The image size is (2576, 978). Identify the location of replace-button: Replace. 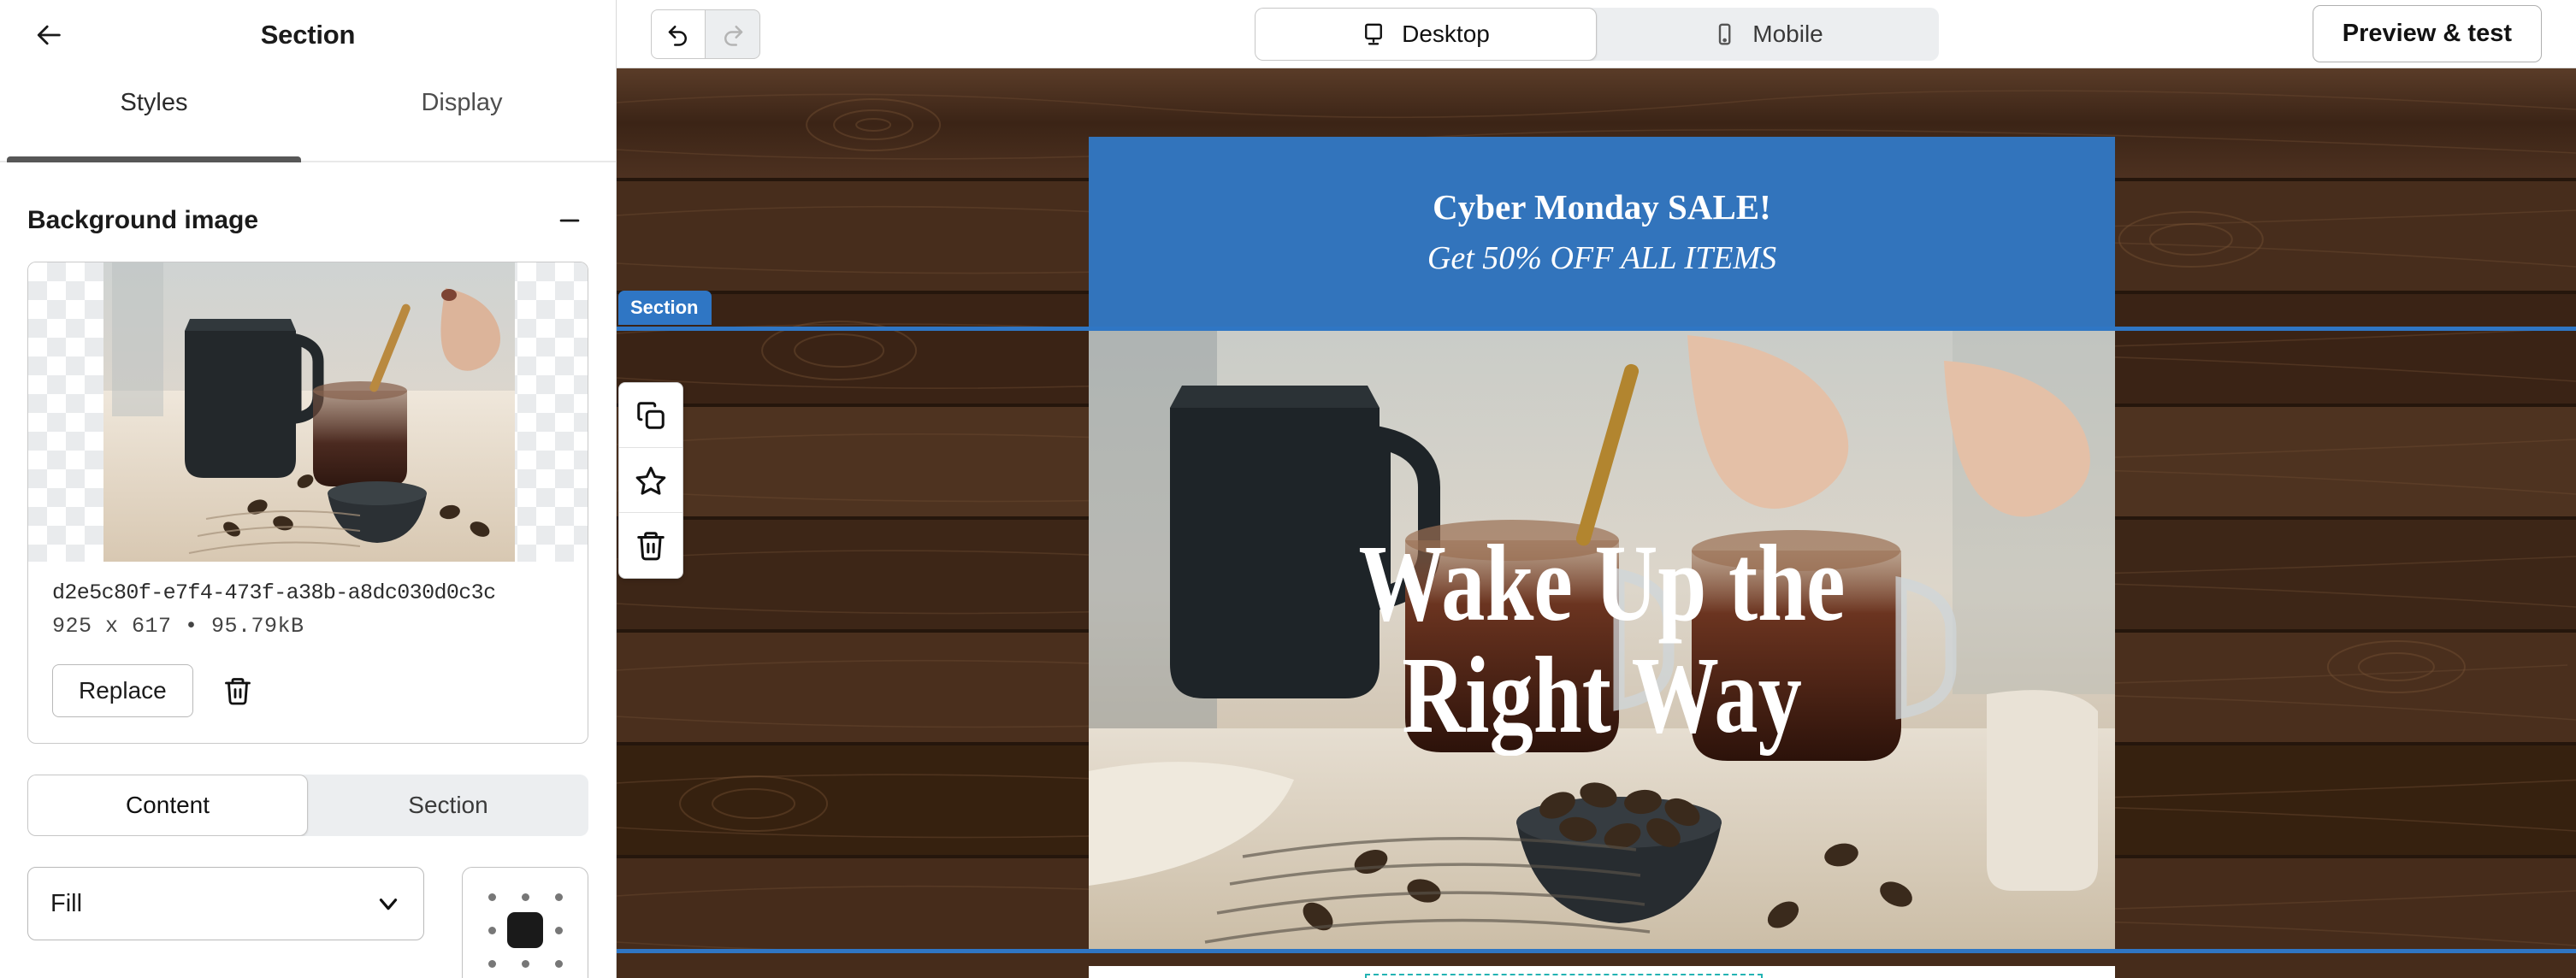
(122, 691).